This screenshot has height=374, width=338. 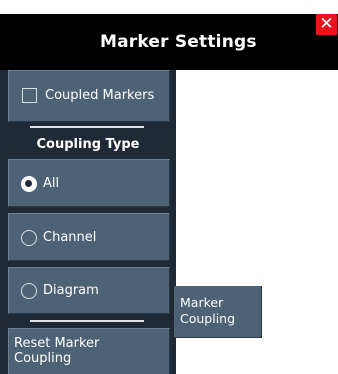 What do you see at coordinates (71, 290) in the screenshot?
I see `coupling-option-diagram-label: Diagram` at bounding box center [71, 290].